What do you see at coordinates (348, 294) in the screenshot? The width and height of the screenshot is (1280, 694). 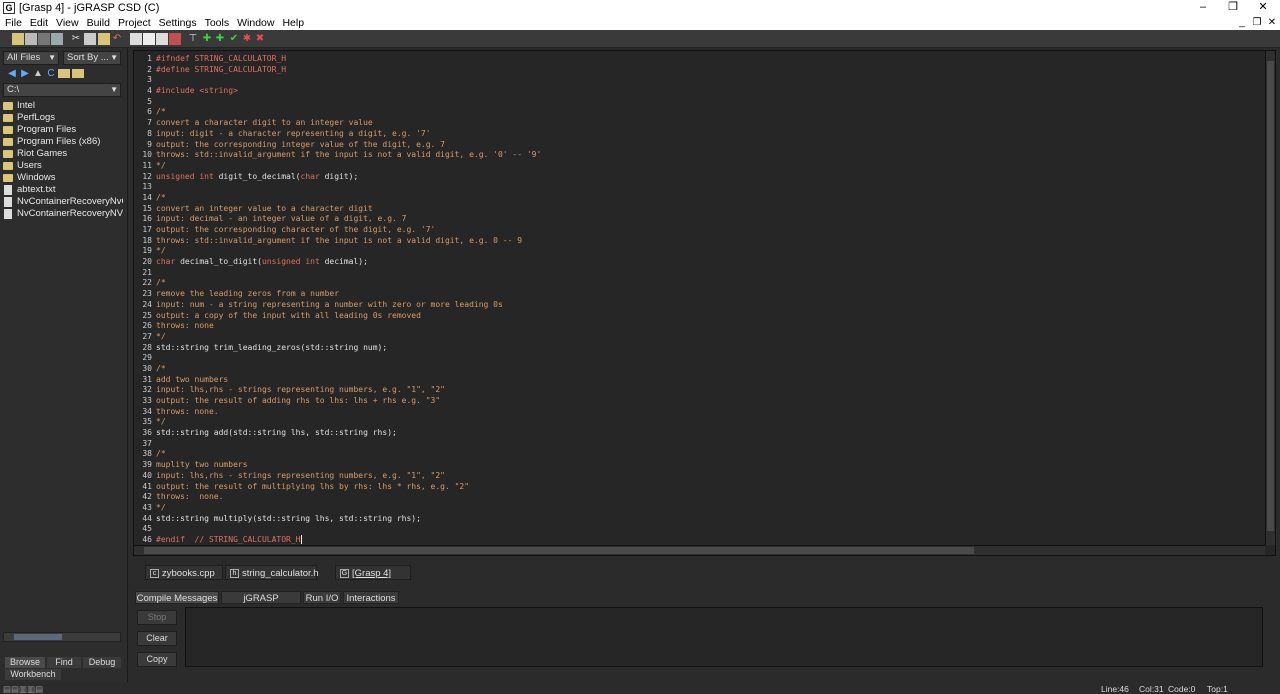 I see `code-line: remove the leading zeros from a number` at bounding box center [348, 294].